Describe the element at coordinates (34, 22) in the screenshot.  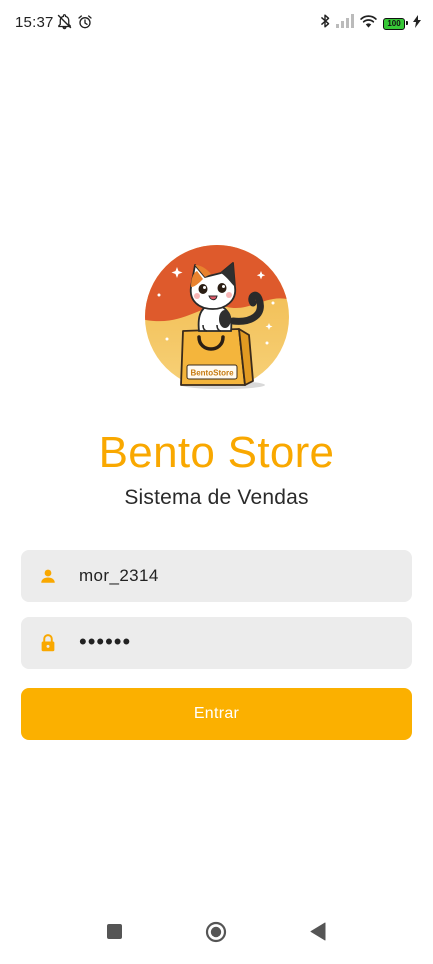
I see `status-time: 15:37` at that location.